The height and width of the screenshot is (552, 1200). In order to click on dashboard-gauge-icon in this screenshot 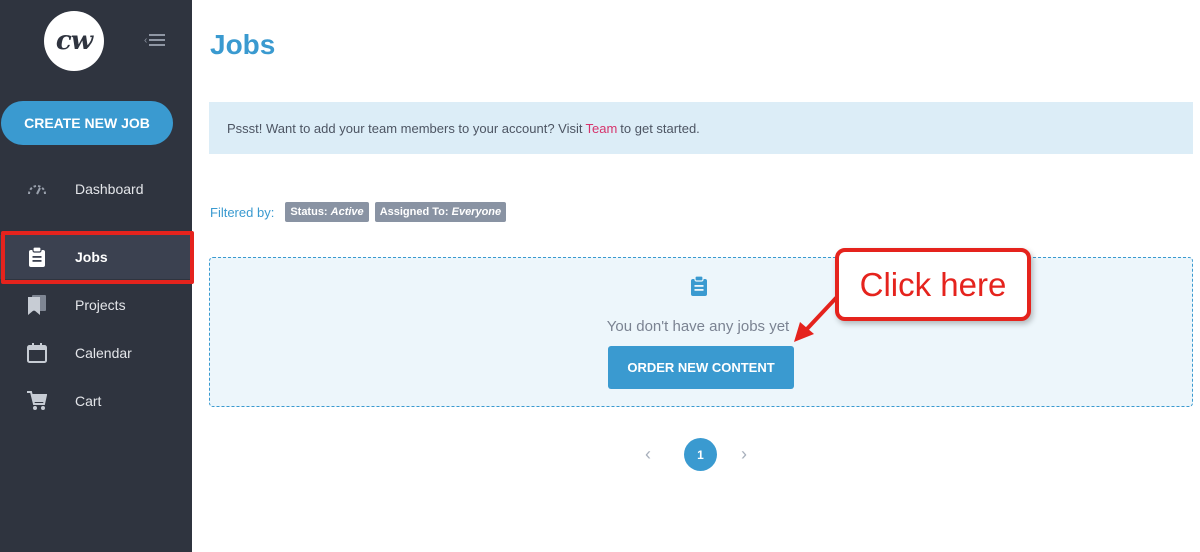, I will do `click(37, 189)`.